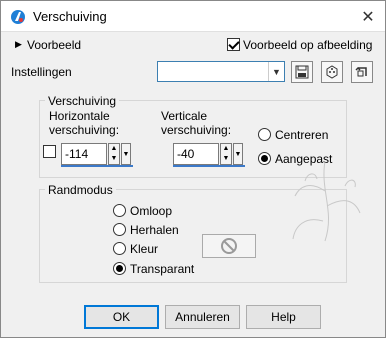 The width and height of the screenshot is (386, 338). I want to click on horizontal-offset-spinner: ▲▼ ▼, so click(97, 155).